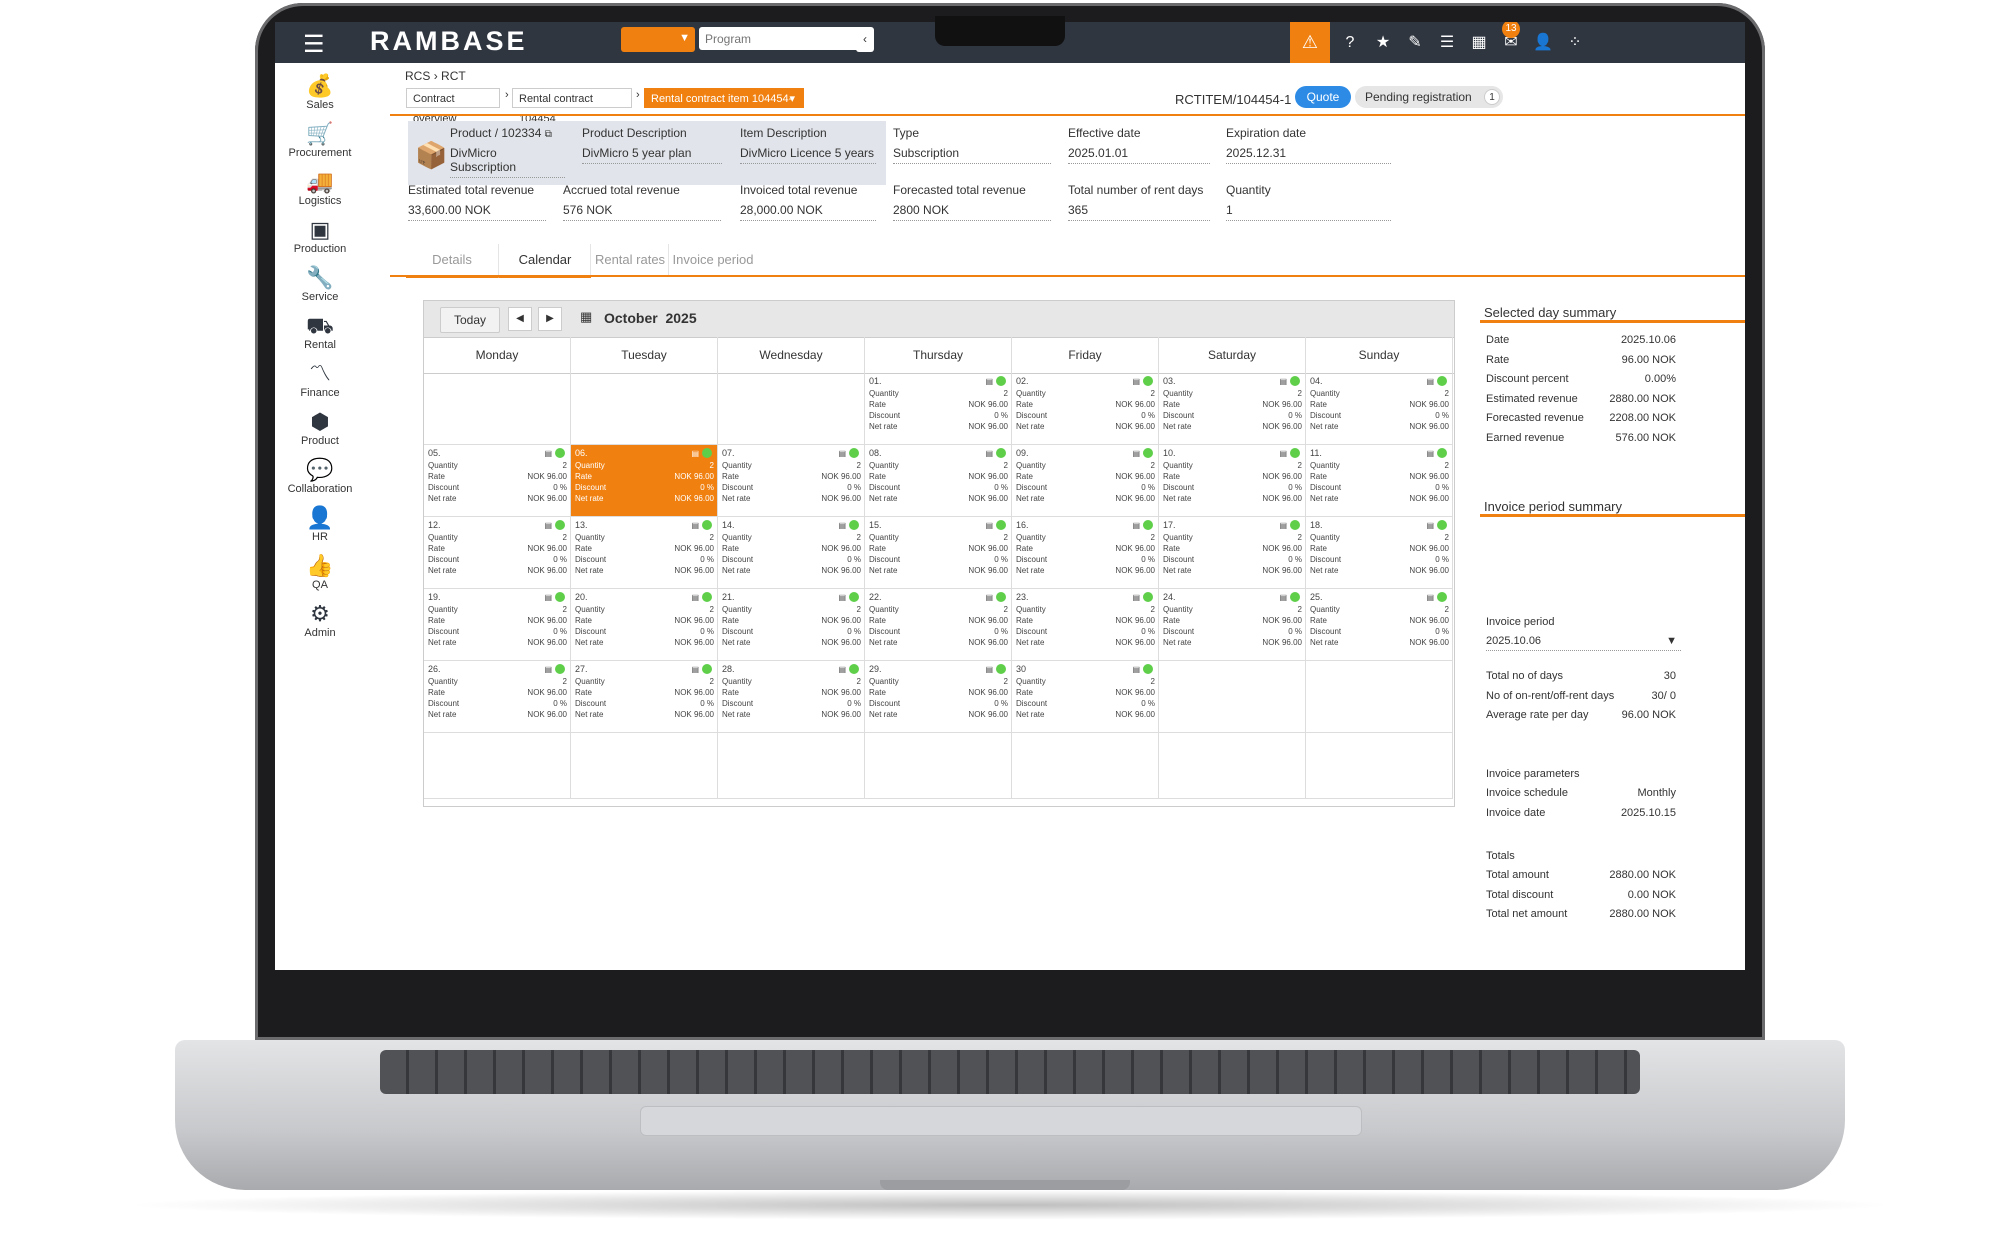 This screenshot has width=2000, height=1257. What do you see at coordinates (320, 476) in the screenshot?
I see `sidebar-item-collaboration: 💬 Collaboration` at bounding box center [320, 476].